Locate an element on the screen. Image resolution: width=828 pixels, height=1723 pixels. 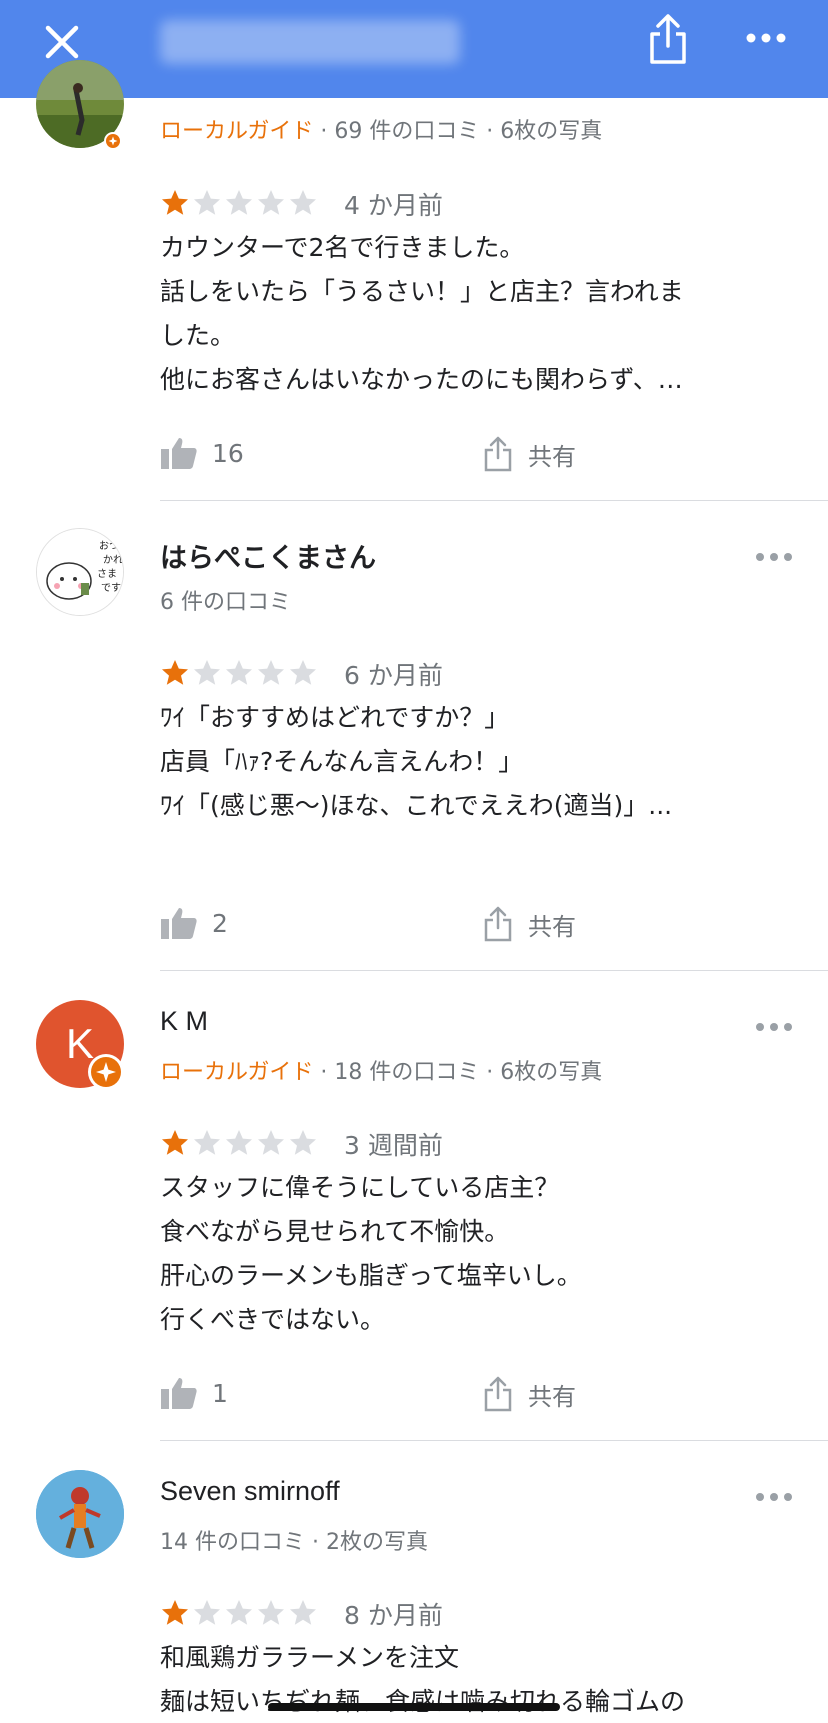
reviewer-meta: 6 件の口コミ is located at coordinates (225, 602).